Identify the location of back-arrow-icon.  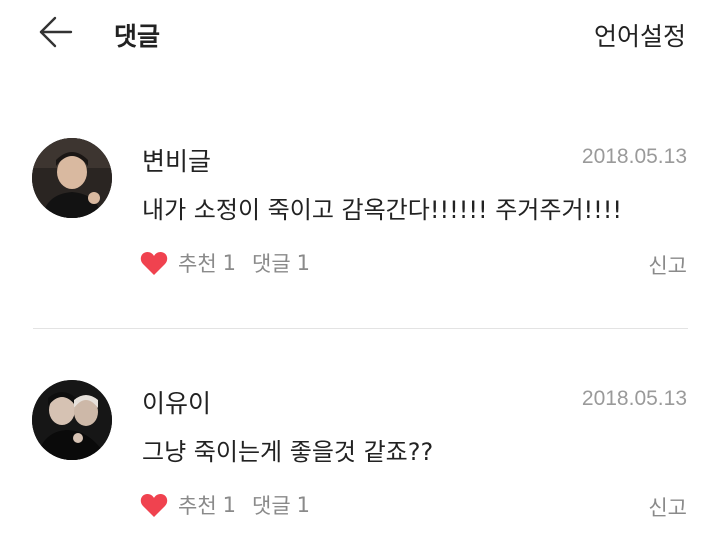
(56, 32).